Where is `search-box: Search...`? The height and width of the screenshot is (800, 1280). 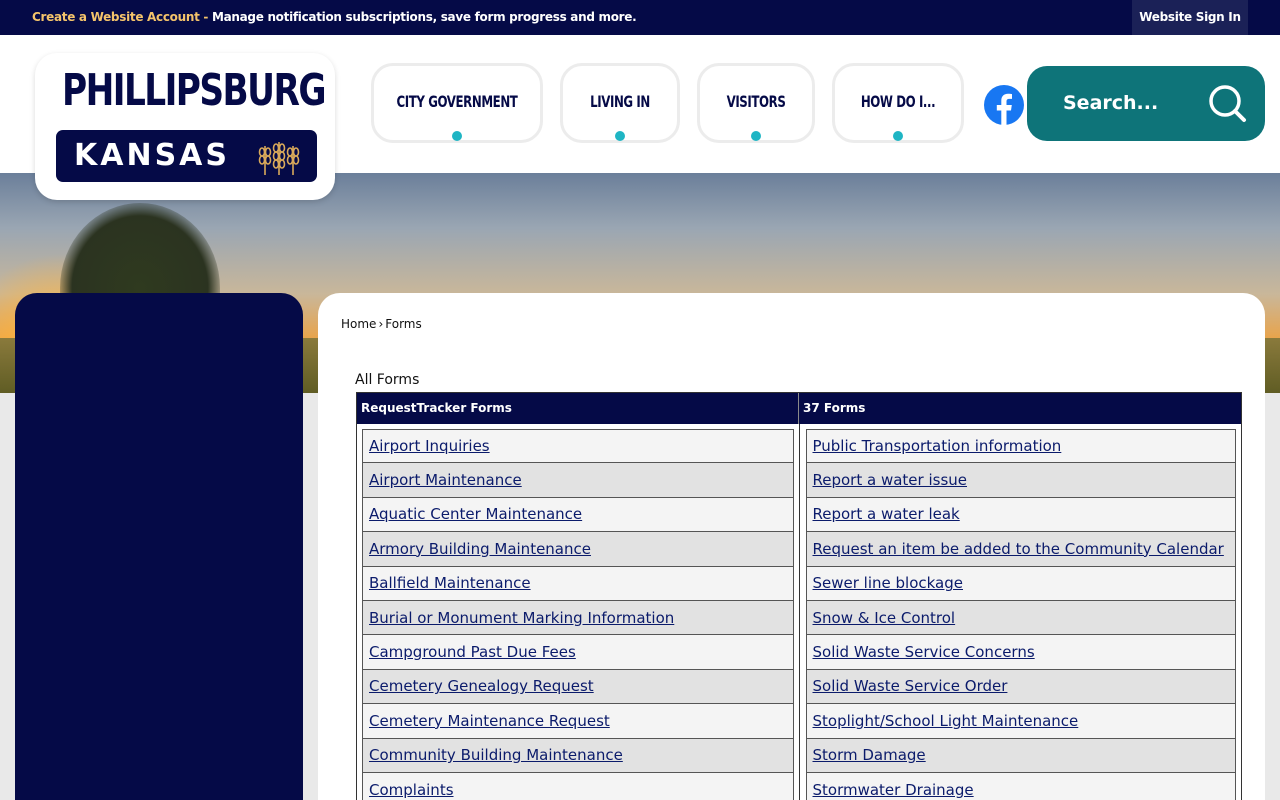 search-box: Search... is located at coordinates (1146, 103).